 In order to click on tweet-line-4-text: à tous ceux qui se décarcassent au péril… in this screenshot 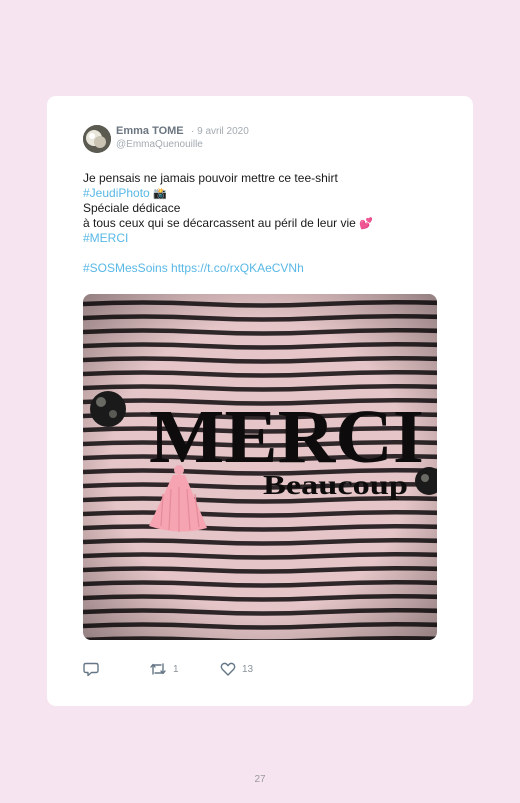, I will do `click(219, 223)`.